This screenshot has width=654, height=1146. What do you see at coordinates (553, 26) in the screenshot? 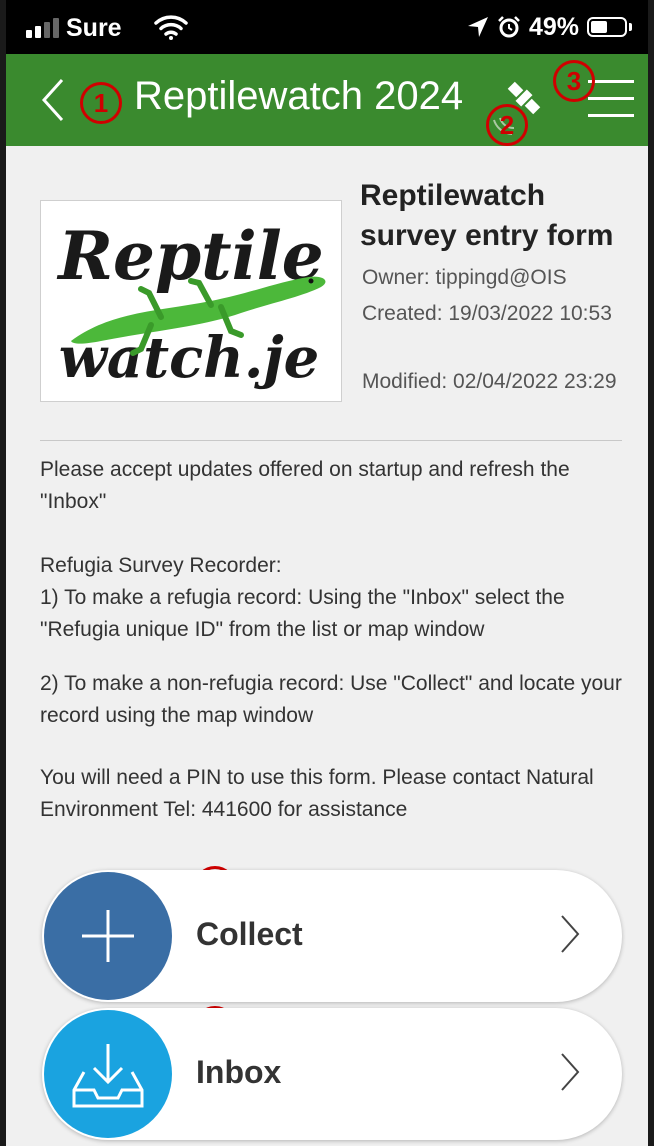
I see `battery-percentage: 49%` at bounding box center [553, 26].